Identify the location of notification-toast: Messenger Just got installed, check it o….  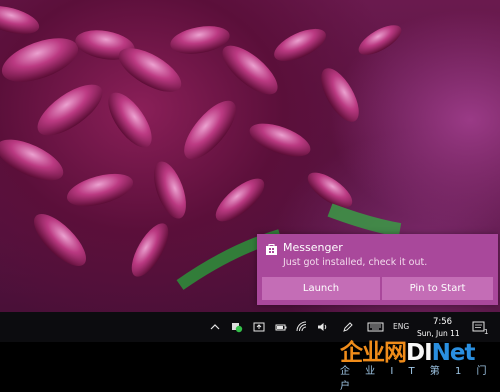
(377, 269).